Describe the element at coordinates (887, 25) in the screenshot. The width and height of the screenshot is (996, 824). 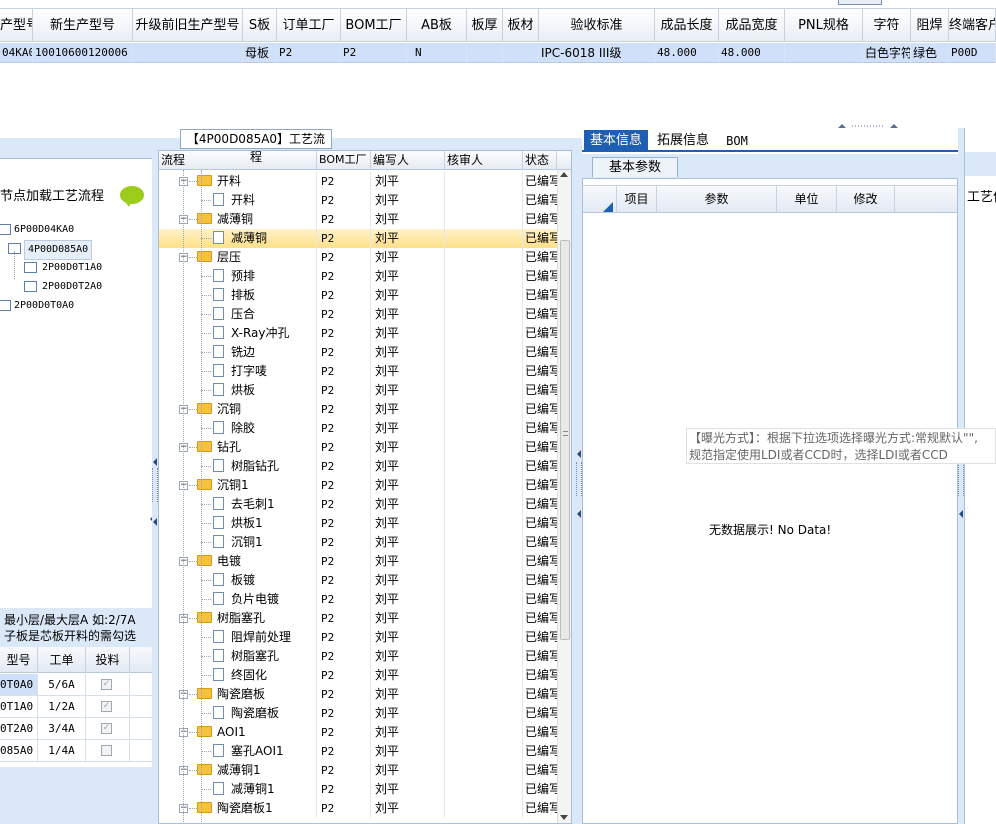
I see `top-col-13: 字符` at that location.